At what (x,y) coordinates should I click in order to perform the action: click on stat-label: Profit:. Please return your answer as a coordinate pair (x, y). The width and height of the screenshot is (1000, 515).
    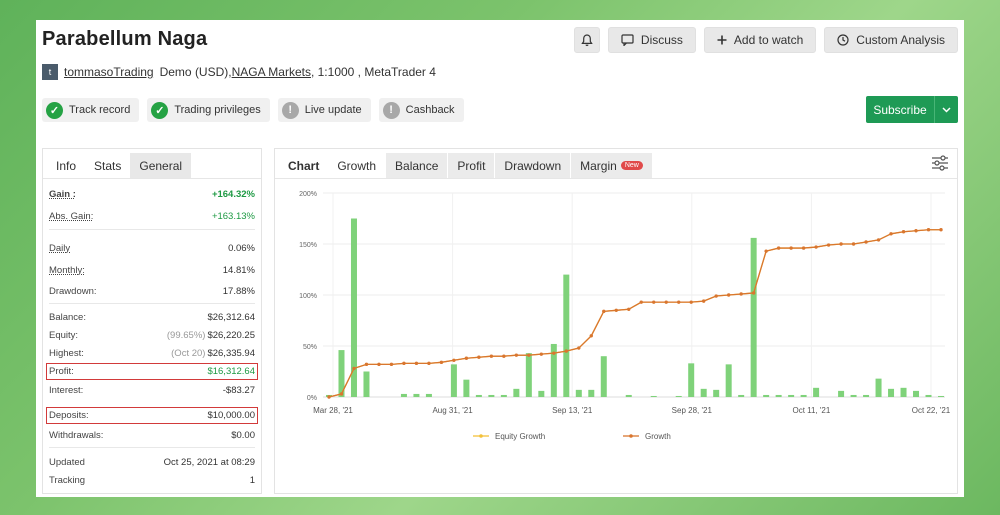
    Looking at the image, I should click on (61, 371).